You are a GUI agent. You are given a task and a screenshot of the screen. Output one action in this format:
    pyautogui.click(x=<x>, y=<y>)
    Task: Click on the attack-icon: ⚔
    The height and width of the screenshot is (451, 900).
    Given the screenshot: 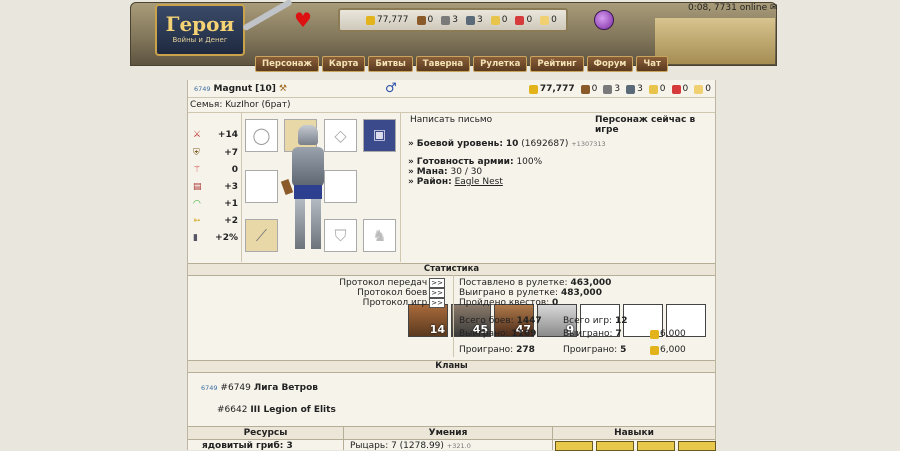 What is the action you would take?
    pyautogui.click(x=197, y=135)
    